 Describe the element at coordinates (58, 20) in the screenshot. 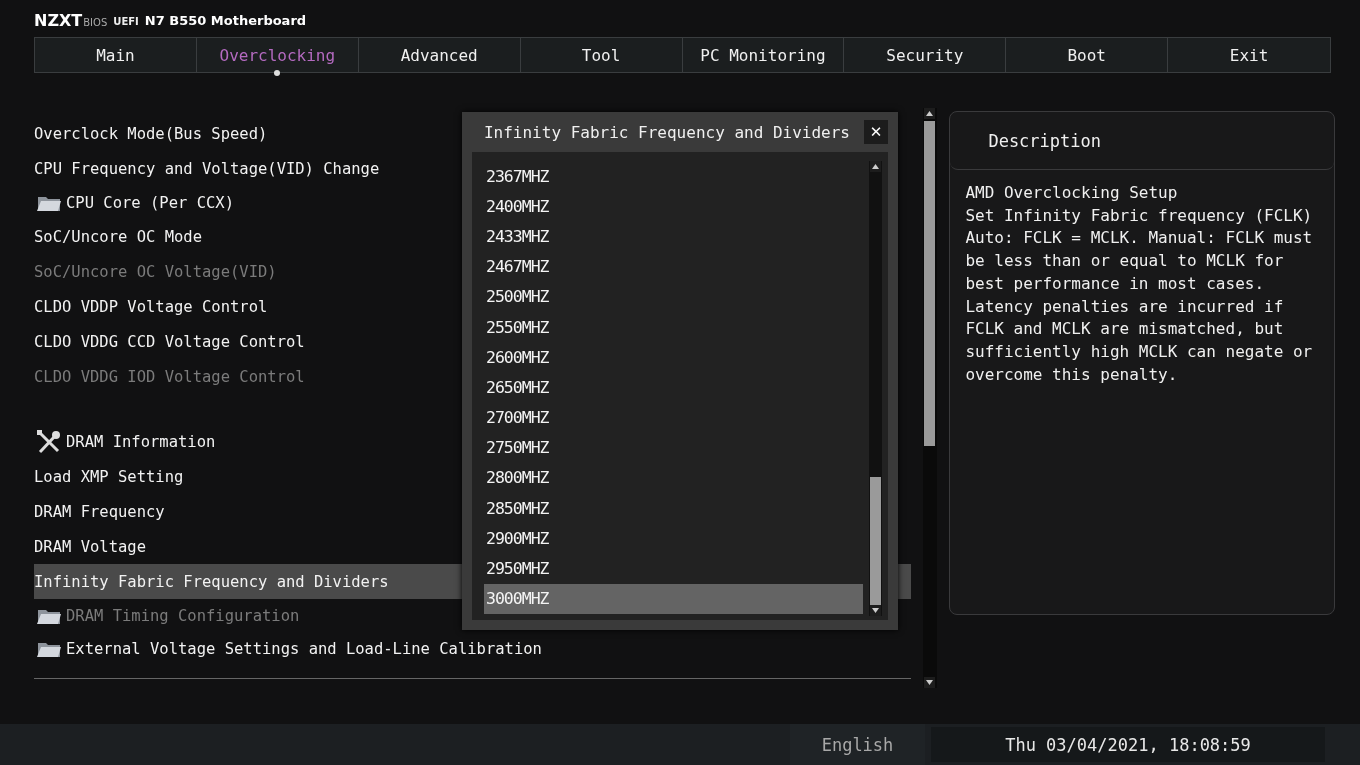

I see `brand-logo: NZXT` at that location.